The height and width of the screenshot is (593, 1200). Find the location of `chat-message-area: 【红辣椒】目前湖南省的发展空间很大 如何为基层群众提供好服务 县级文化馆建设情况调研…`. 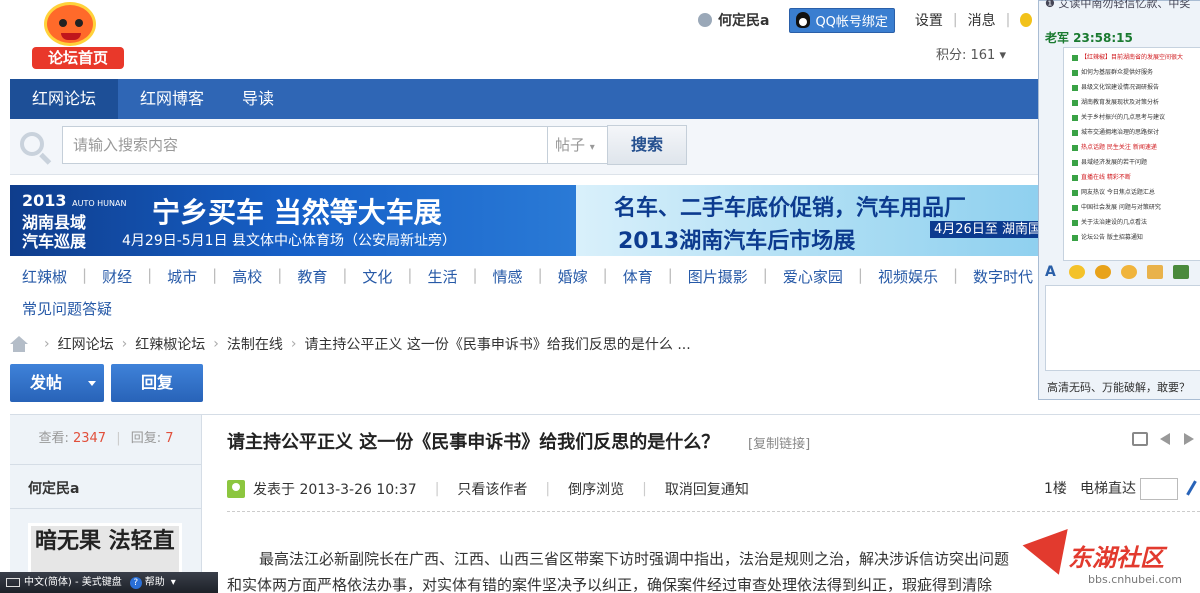

chat-message-area: 【红辣椒】目前湖南省的发展空间很大 如何为基层群众提供好服务 县级文化馆建设情况调研… is located at coordinates (1131, 154).